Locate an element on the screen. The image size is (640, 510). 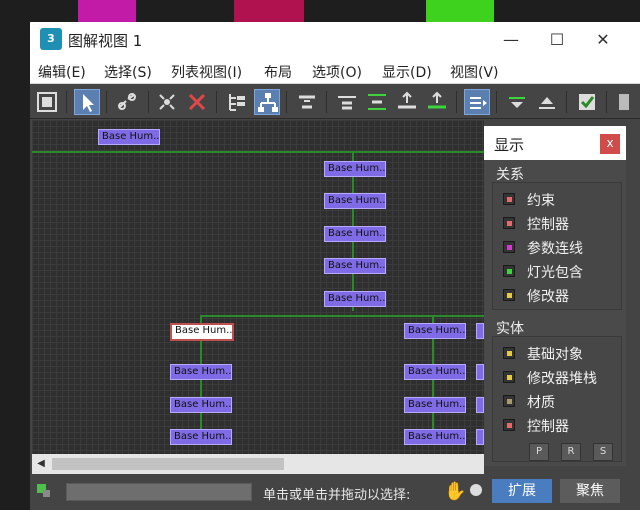
horizontal-scrollbar: ◀ is located at coordinates (258, 464).